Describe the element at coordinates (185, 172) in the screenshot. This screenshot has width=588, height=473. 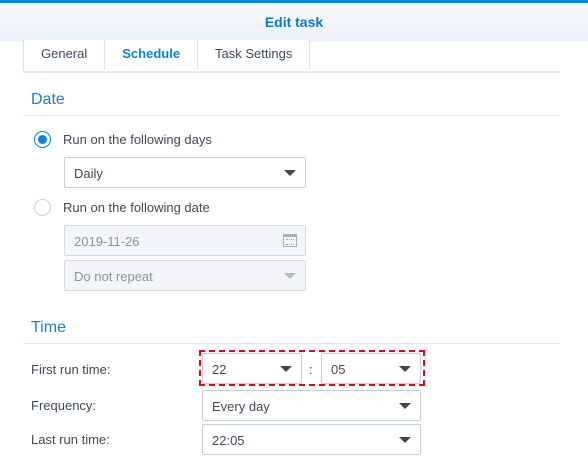
I see `days-select: Daily` at that location.